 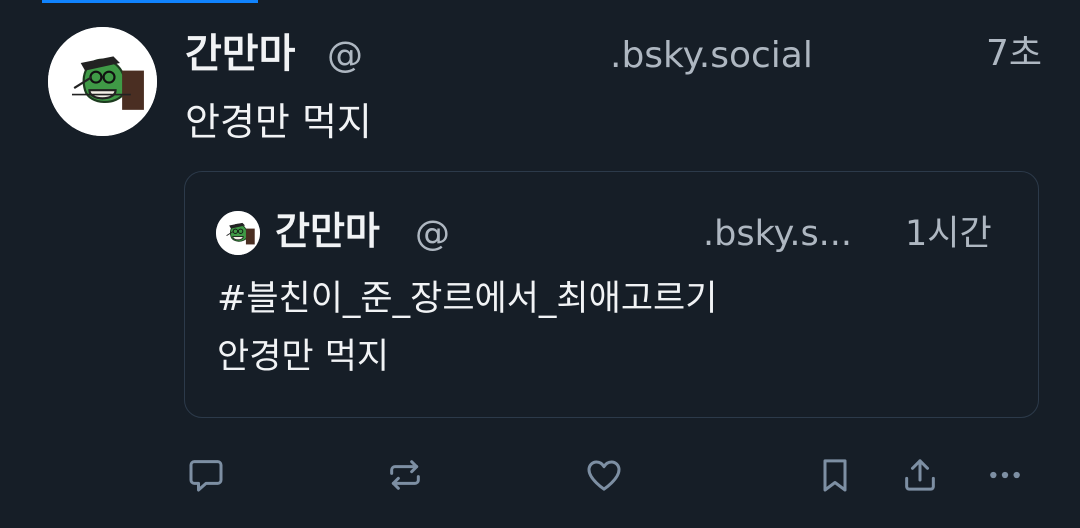 I want to click on more-options-button, so click(x=1005, y=475).